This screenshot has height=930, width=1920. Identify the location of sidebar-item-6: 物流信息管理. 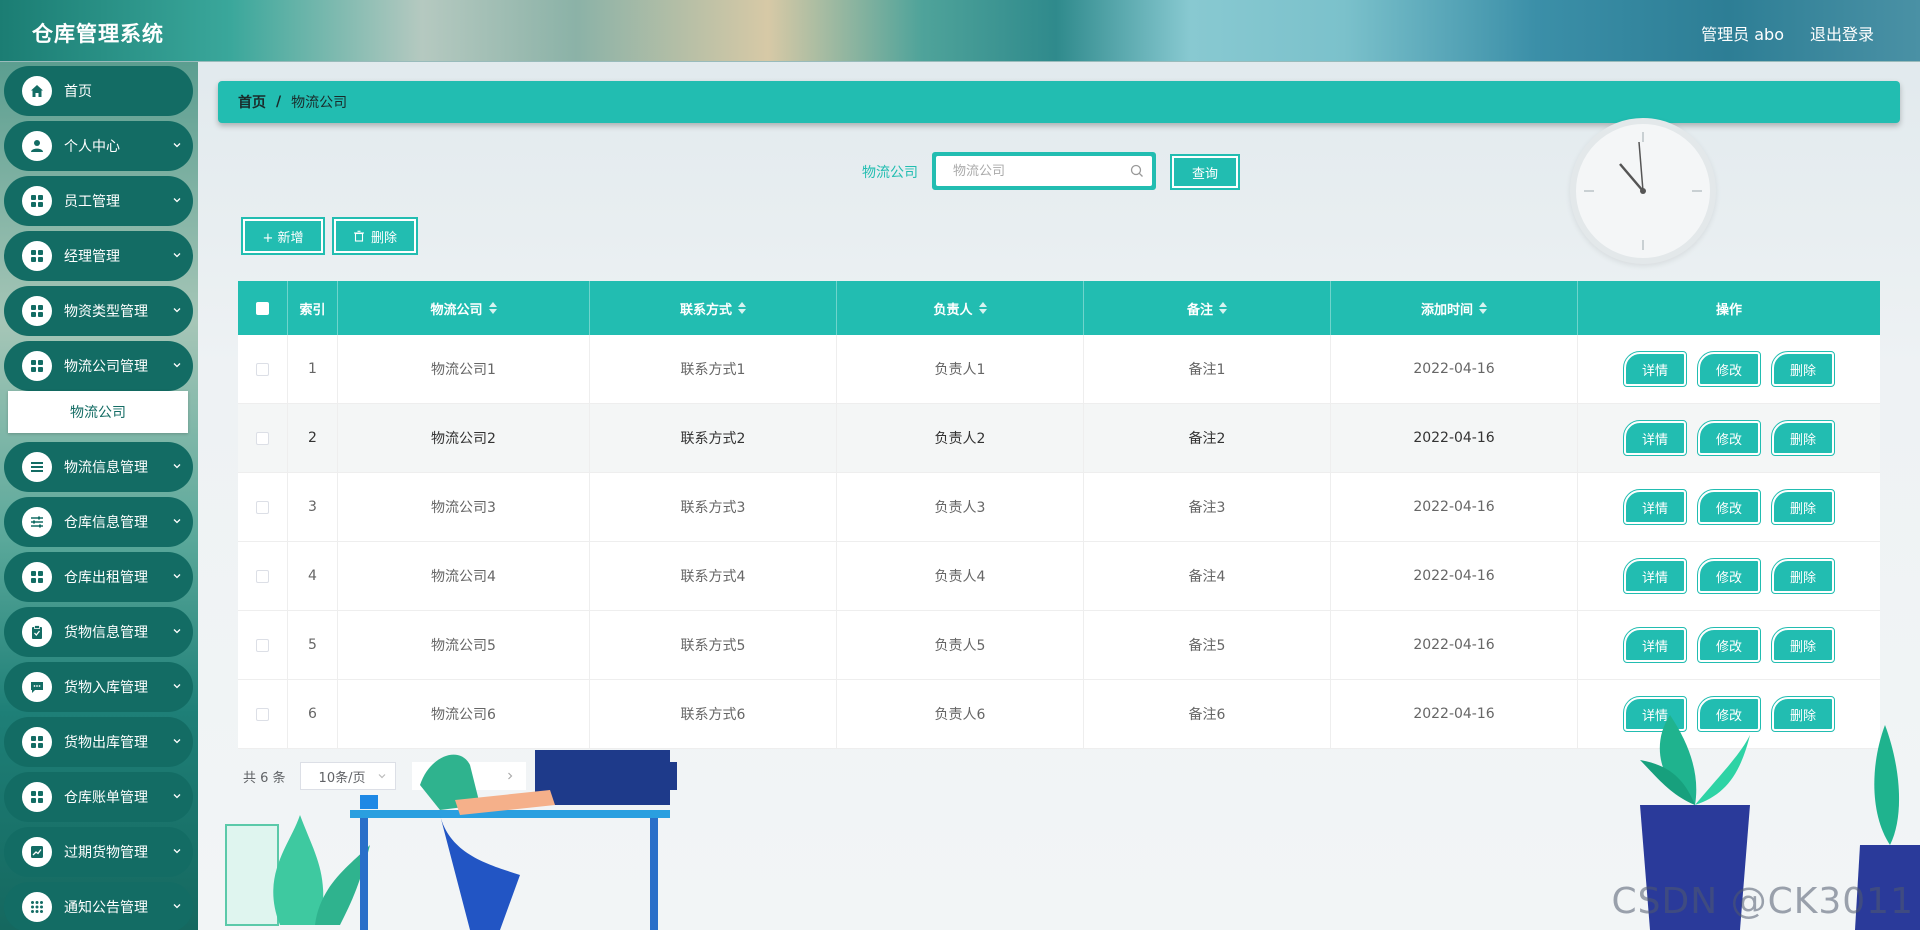
(98, 467).